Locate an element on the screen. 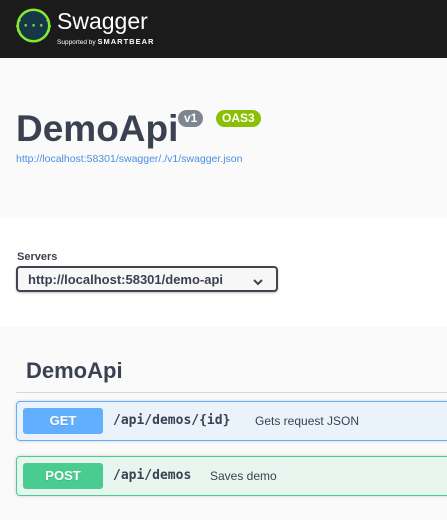 This screenshot has width=447, height=520. brand-name: Swagger is located at coordinates (102, 21).